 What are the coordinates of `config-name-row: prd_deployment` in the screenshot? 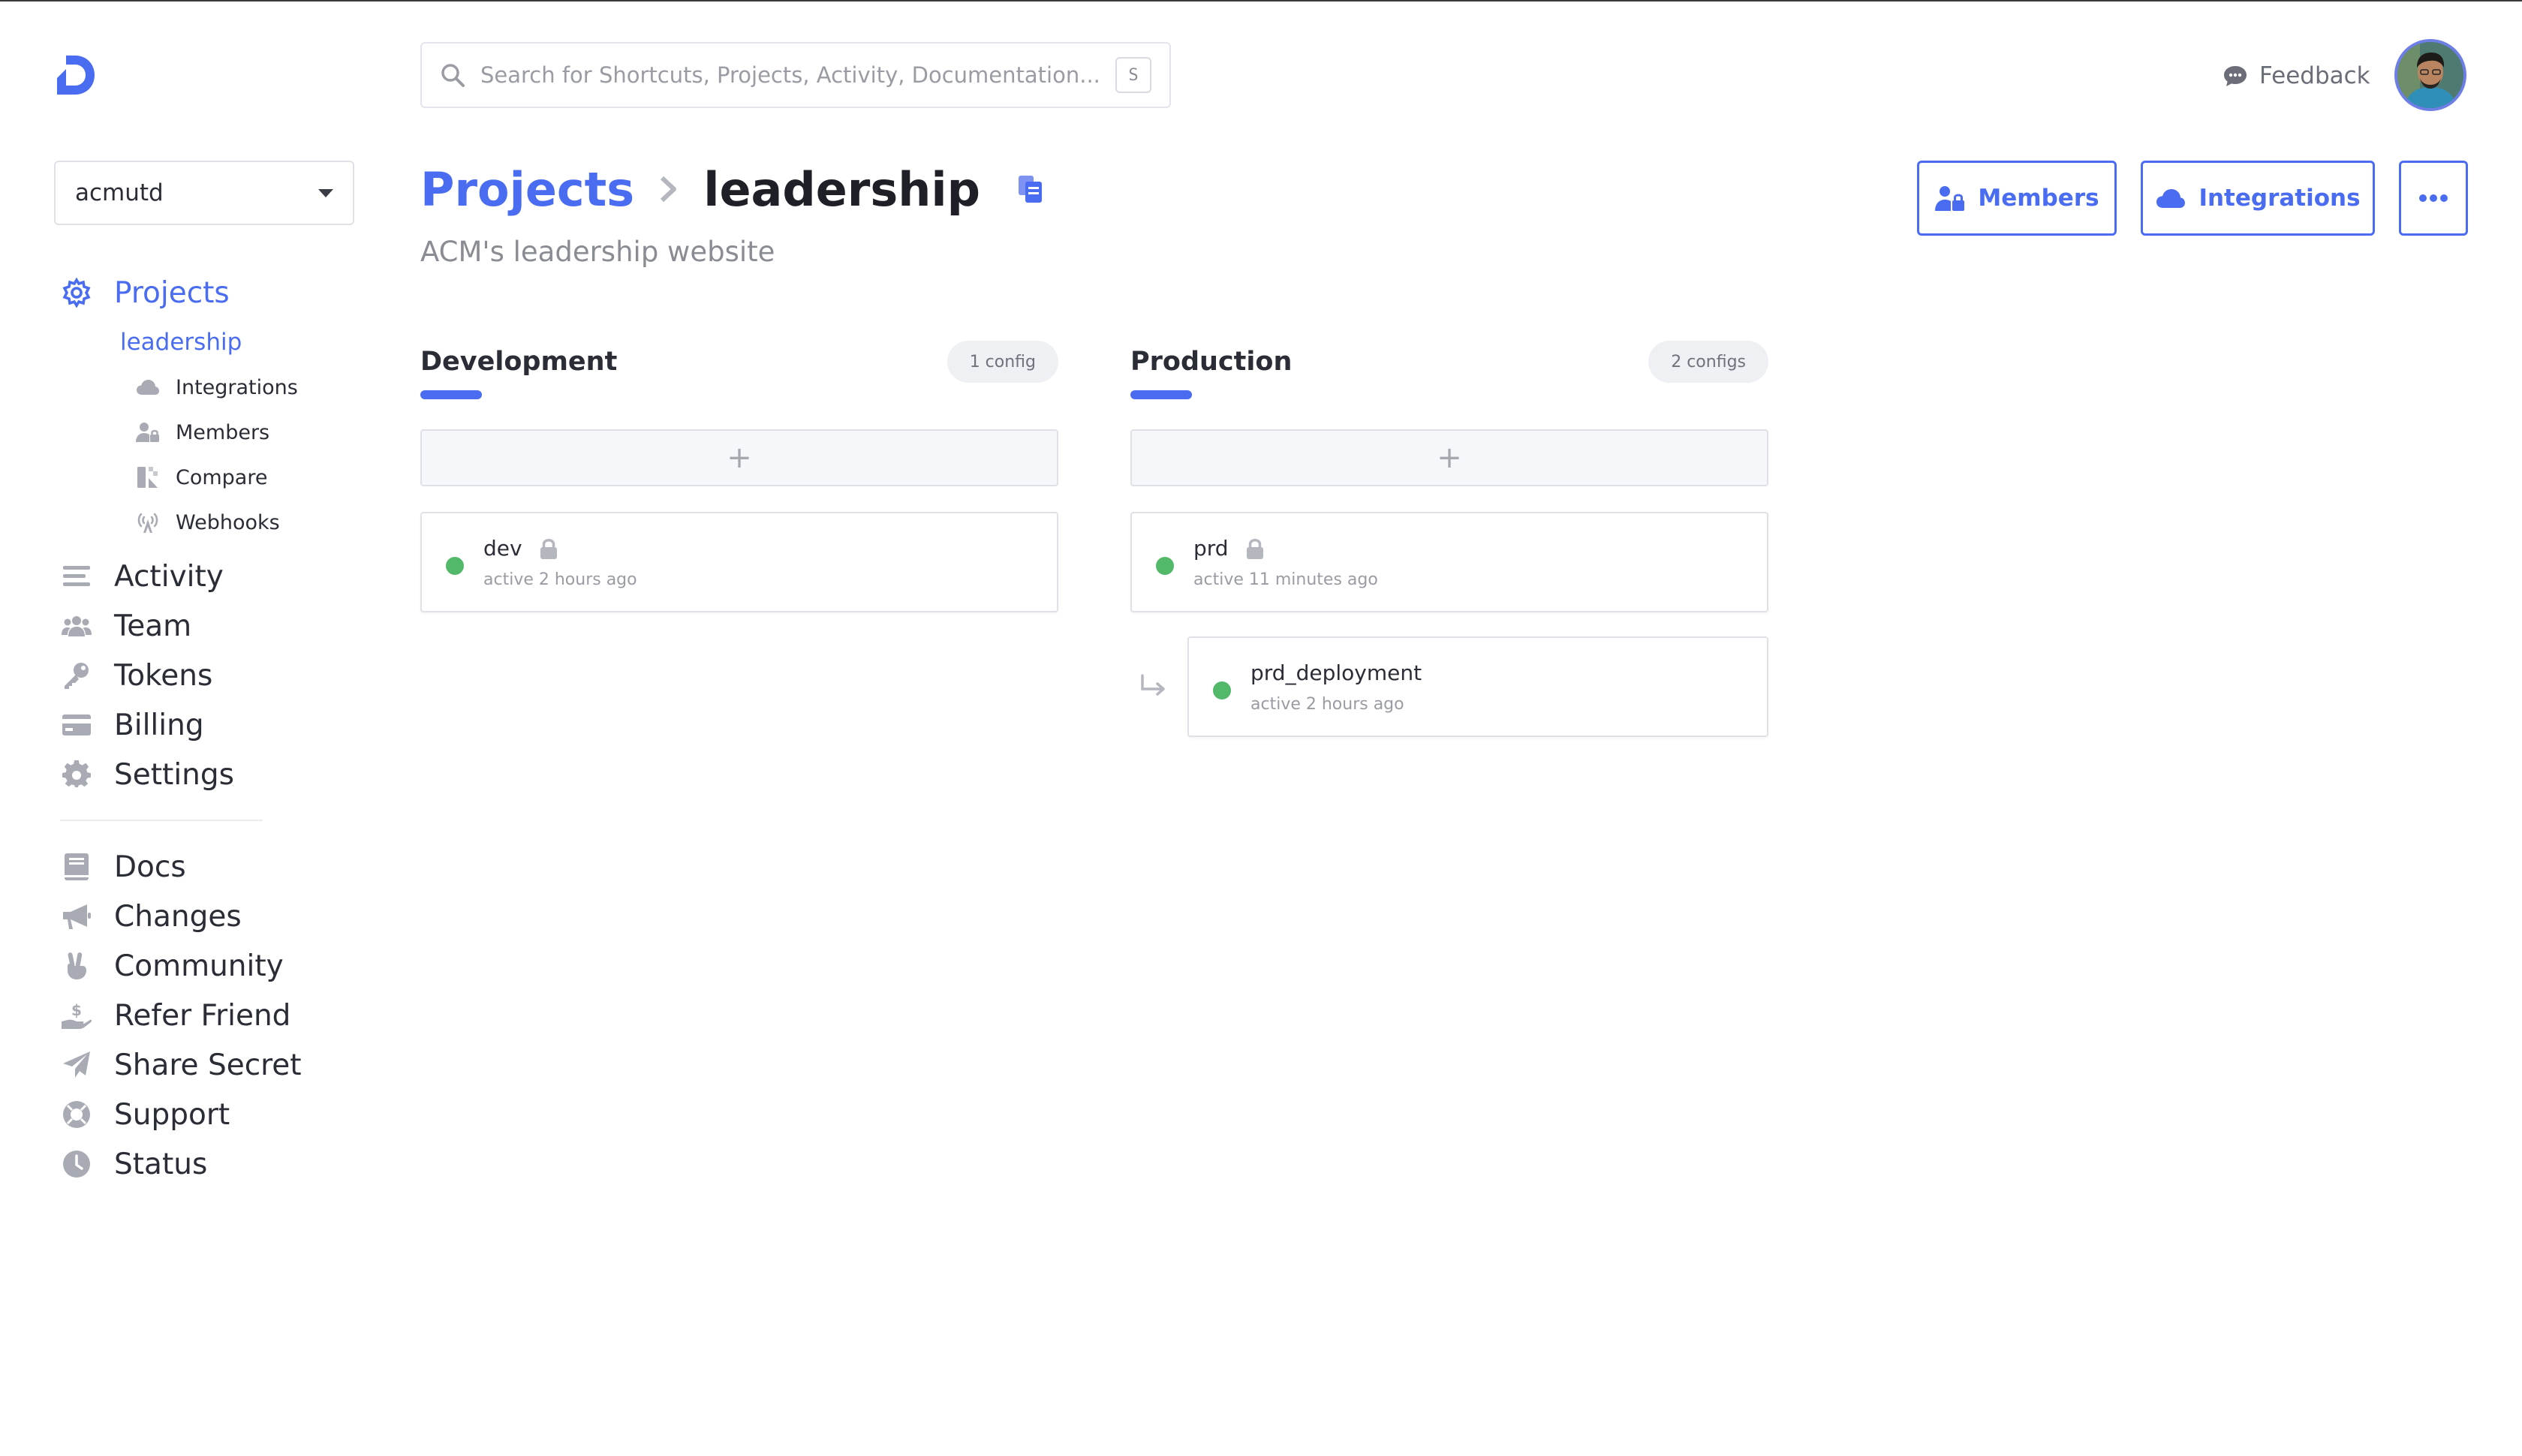 It's located at (1336, 672).